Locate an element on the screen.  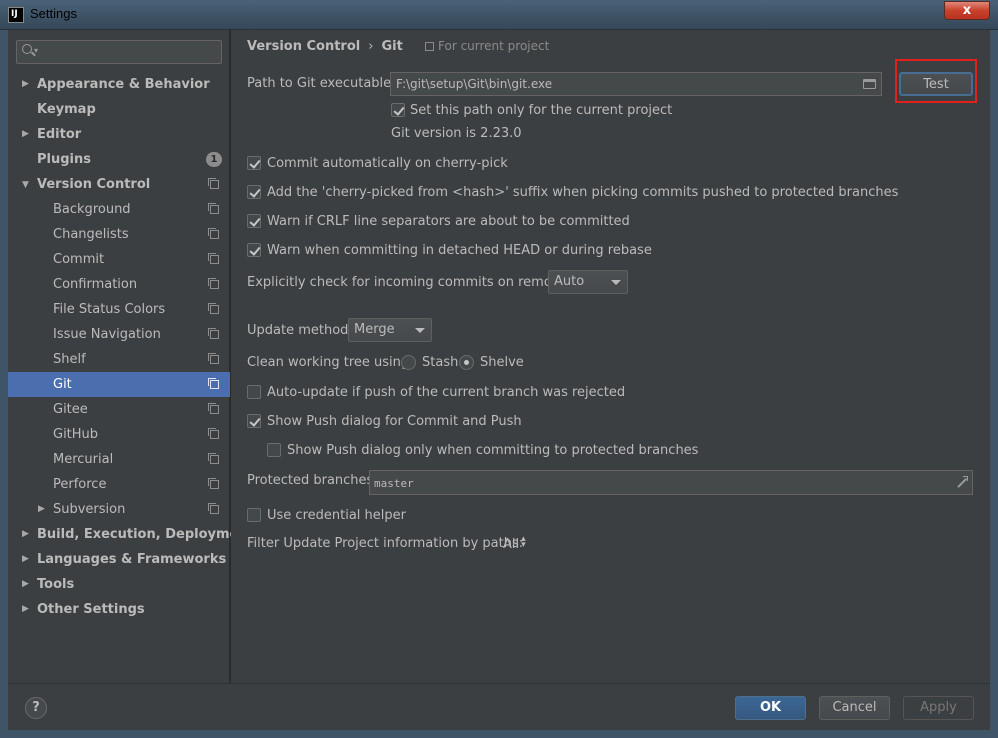
sidebar-item-label: Git is located at coordinates (62, 384).